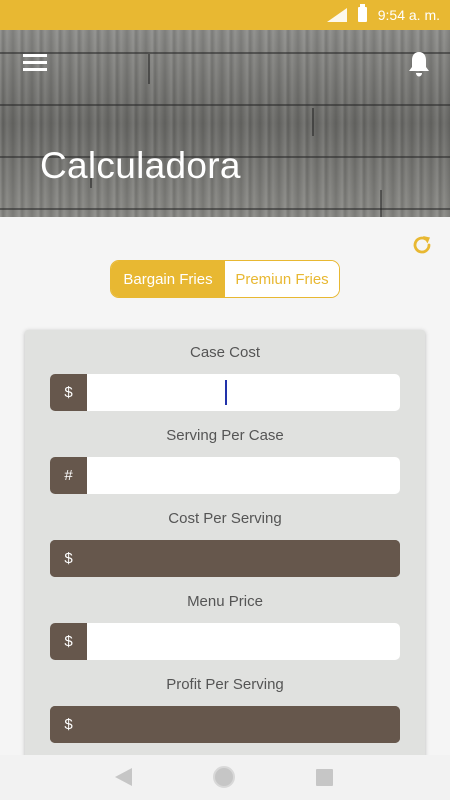 This screenshot has height=800, width=450. What do you see at coordinates (140, 165) in the screenshot?
I see `page-title: Calculadora` at bounding box center [140, 165].